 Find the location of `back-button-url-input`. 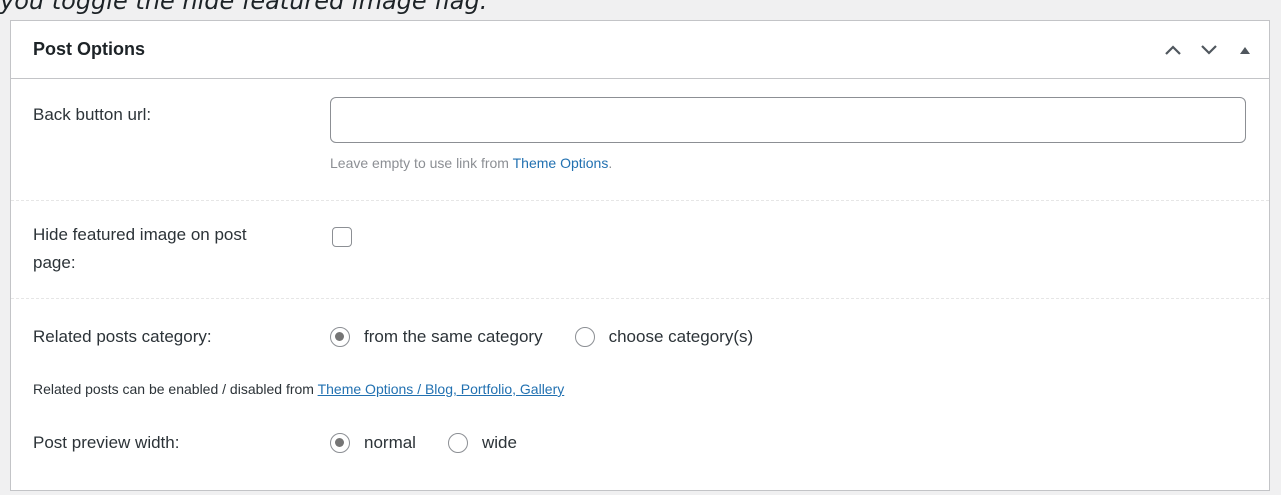

back-button-url-input is located at coordinates (788, 120).